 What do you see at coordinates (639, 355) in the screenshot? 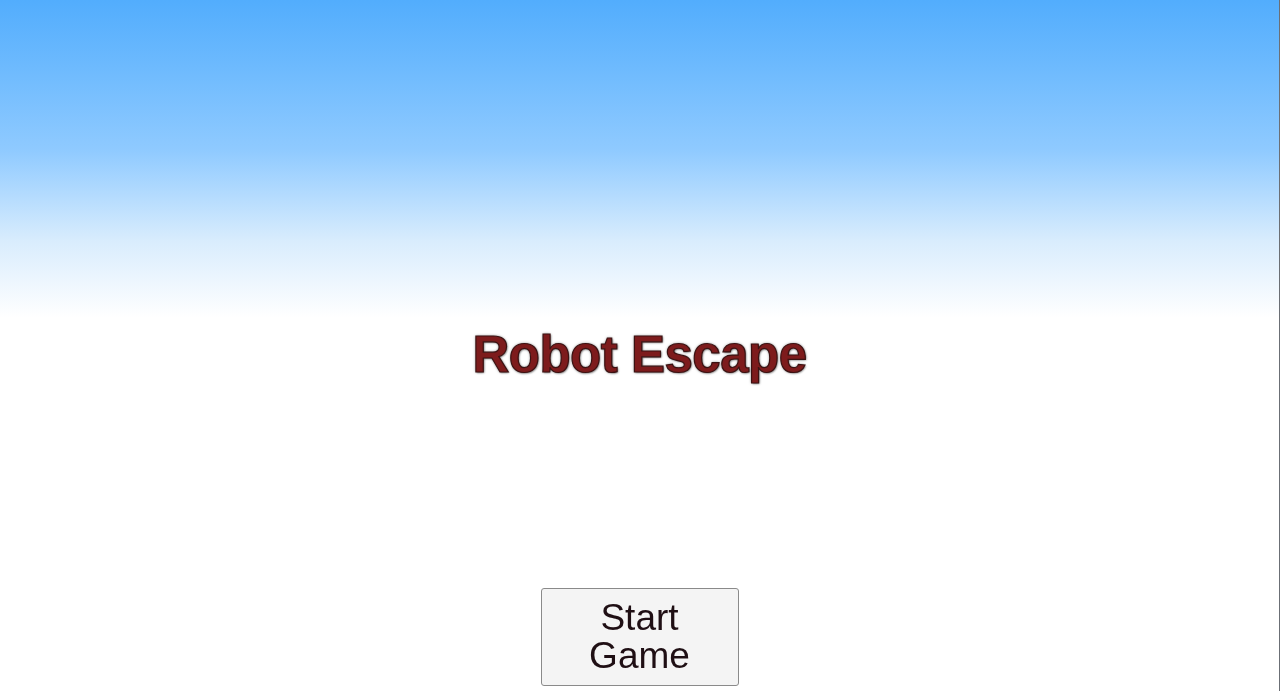
I see `game-title: Robot Escape` at bounding box center [639, 355].